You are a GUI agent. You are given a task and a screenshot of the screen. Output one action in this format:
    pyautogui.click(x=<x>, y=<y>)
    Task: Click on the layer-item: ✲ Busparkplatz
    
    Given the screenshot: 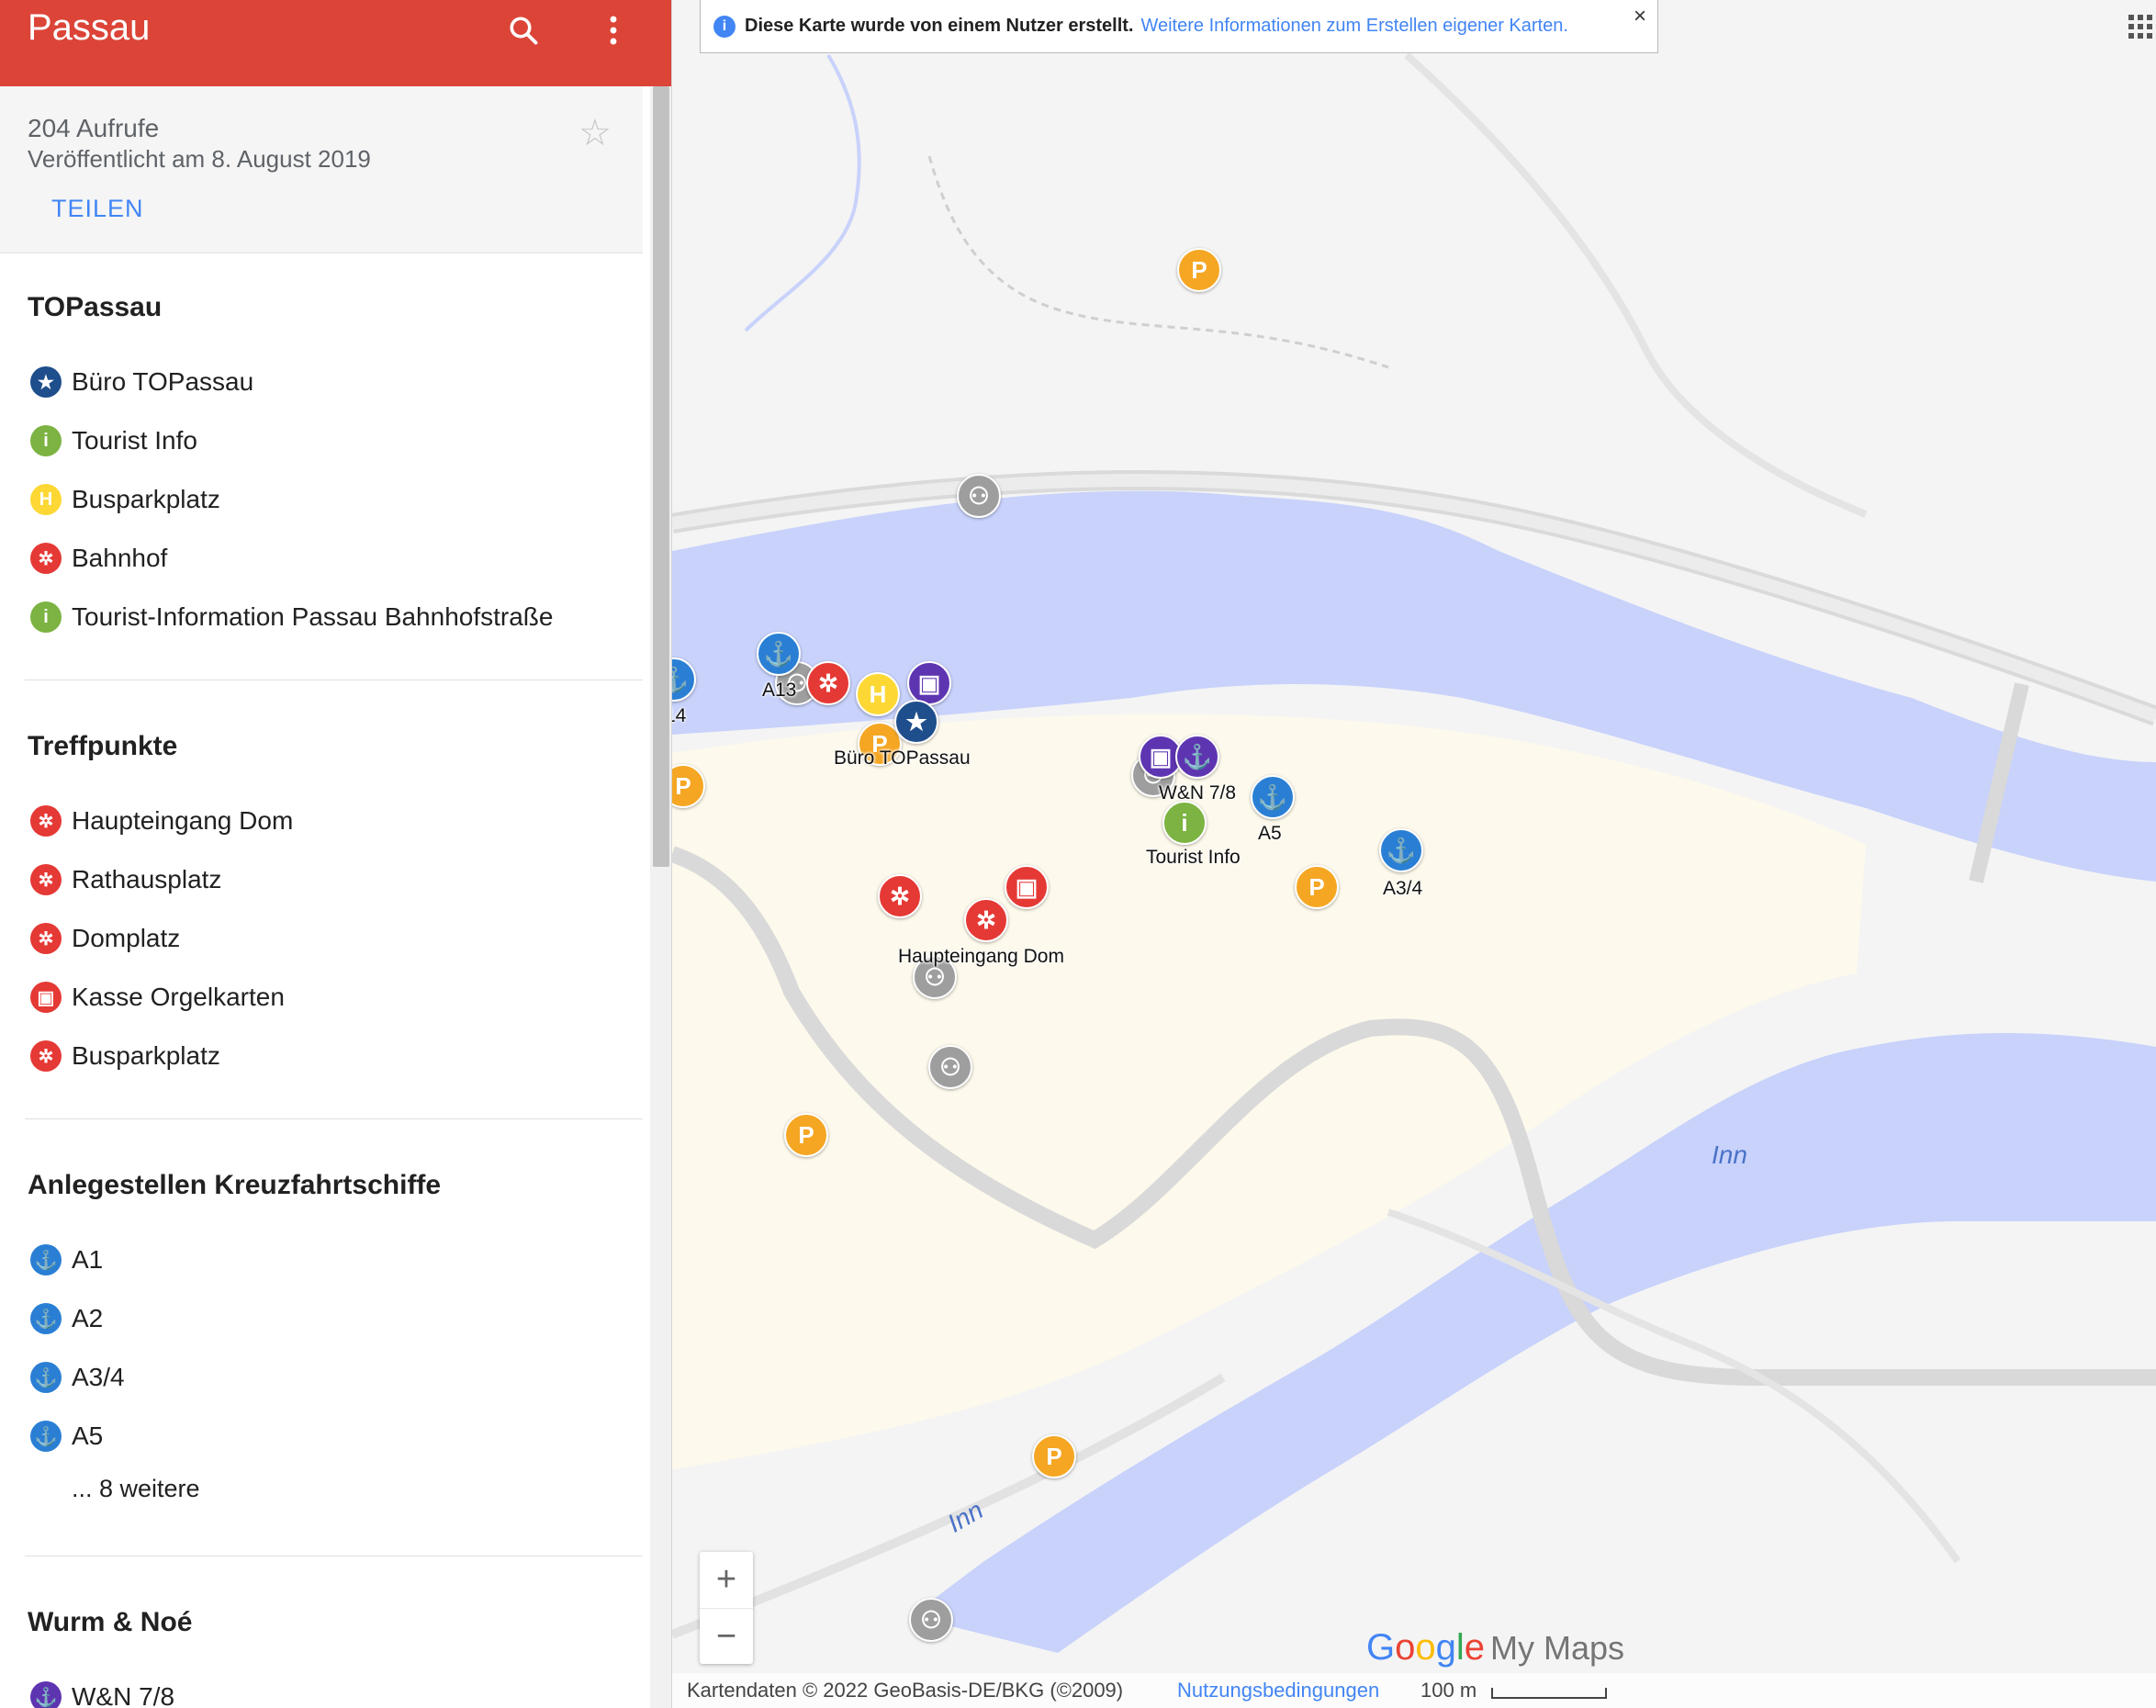 What is the action you would take?
    pyautogui.click(x=125, y=1056)
    